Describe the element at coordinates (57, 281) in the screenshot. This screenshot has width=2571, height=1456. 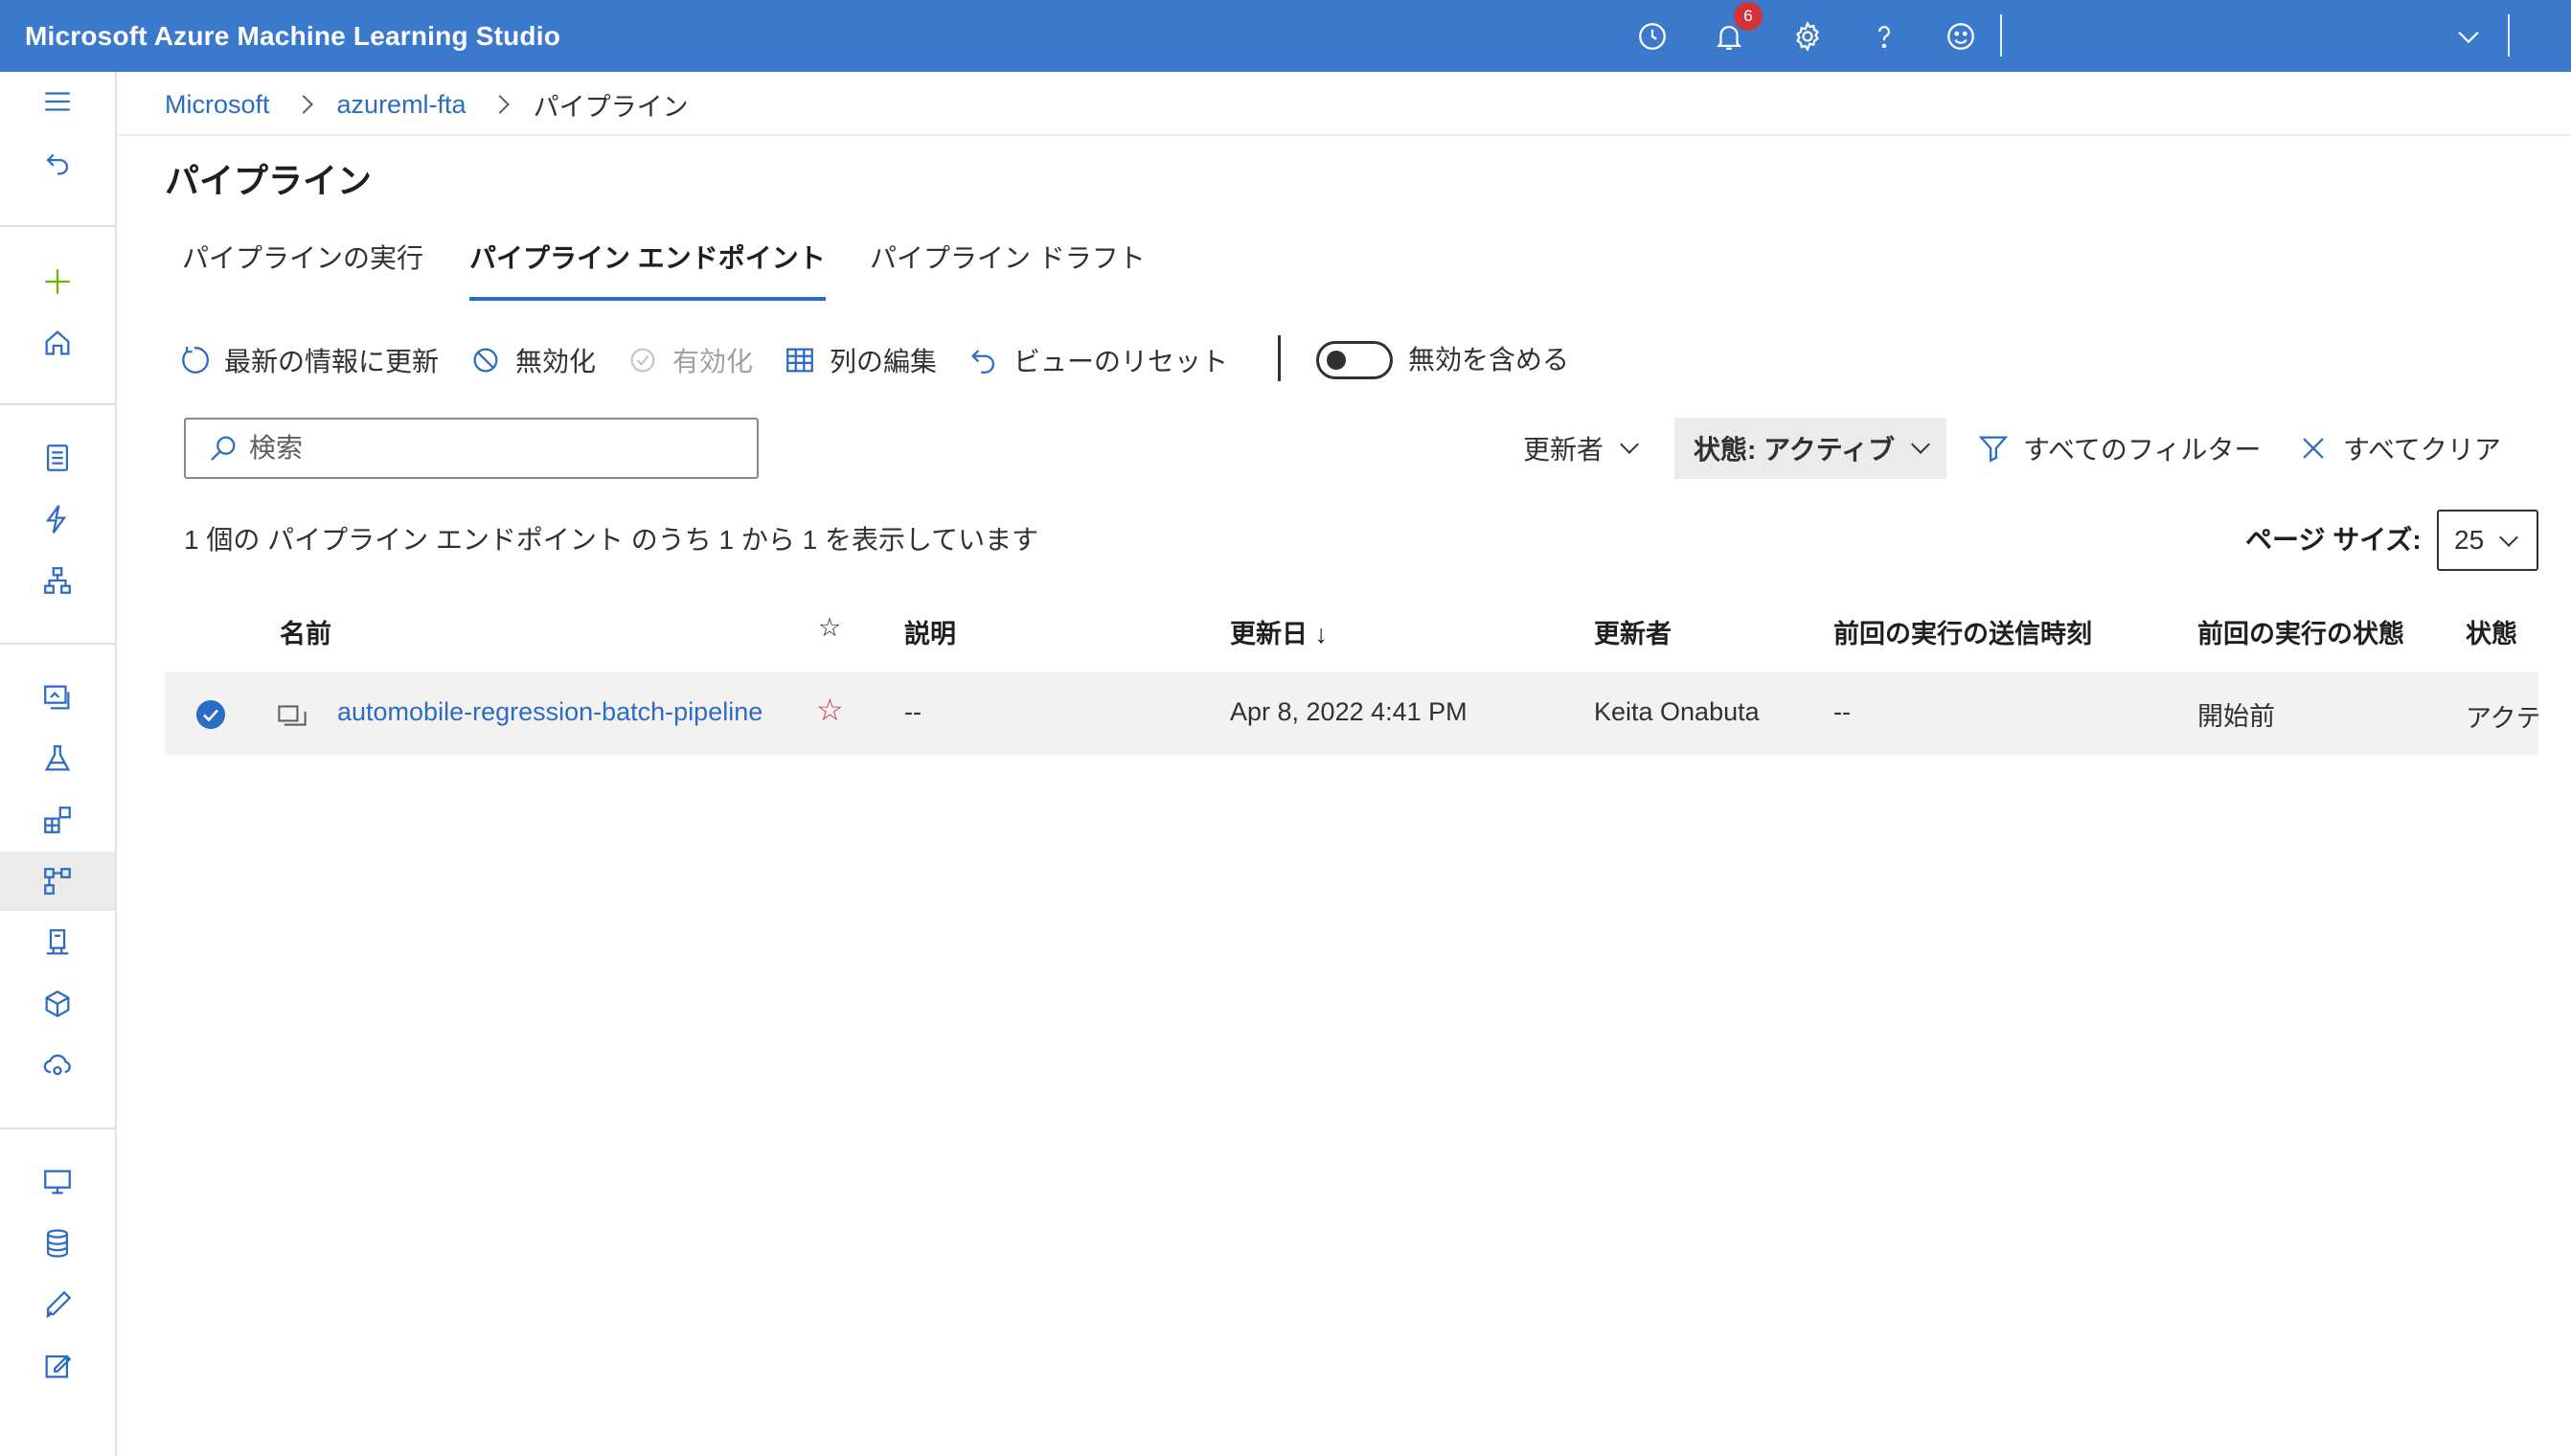
I see `plus-icon` at that location.